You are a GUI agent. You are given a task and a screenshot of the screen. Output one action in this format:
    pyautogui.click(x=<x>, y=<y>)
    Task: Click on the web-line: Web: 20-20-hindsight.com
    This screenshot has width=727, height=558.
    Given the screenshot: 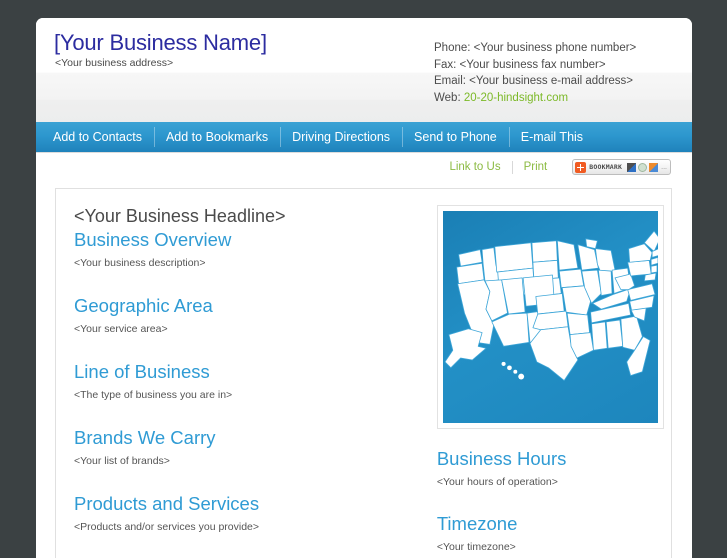 What is the action you would take?
    pyautogui.click(x=535, y=98)
    